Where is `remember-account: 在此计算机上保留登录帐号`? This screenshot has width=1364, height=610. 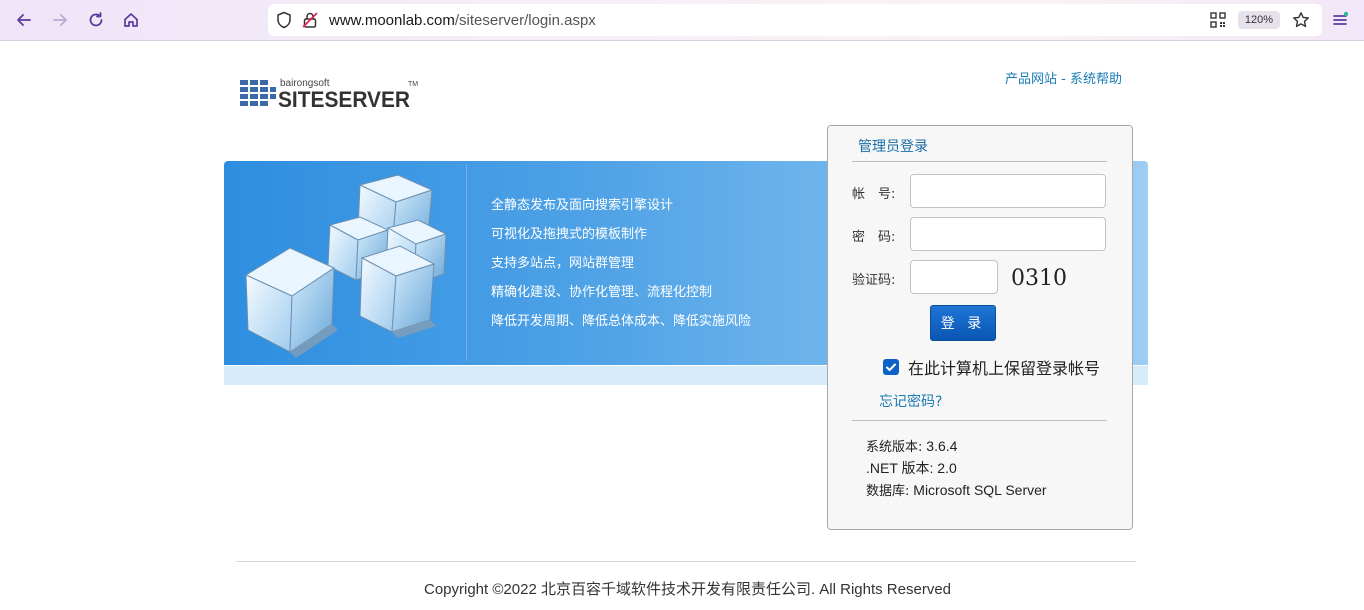 remember-account: 在此计算机上保留登录帐号 is located at coordinates (991, 367).